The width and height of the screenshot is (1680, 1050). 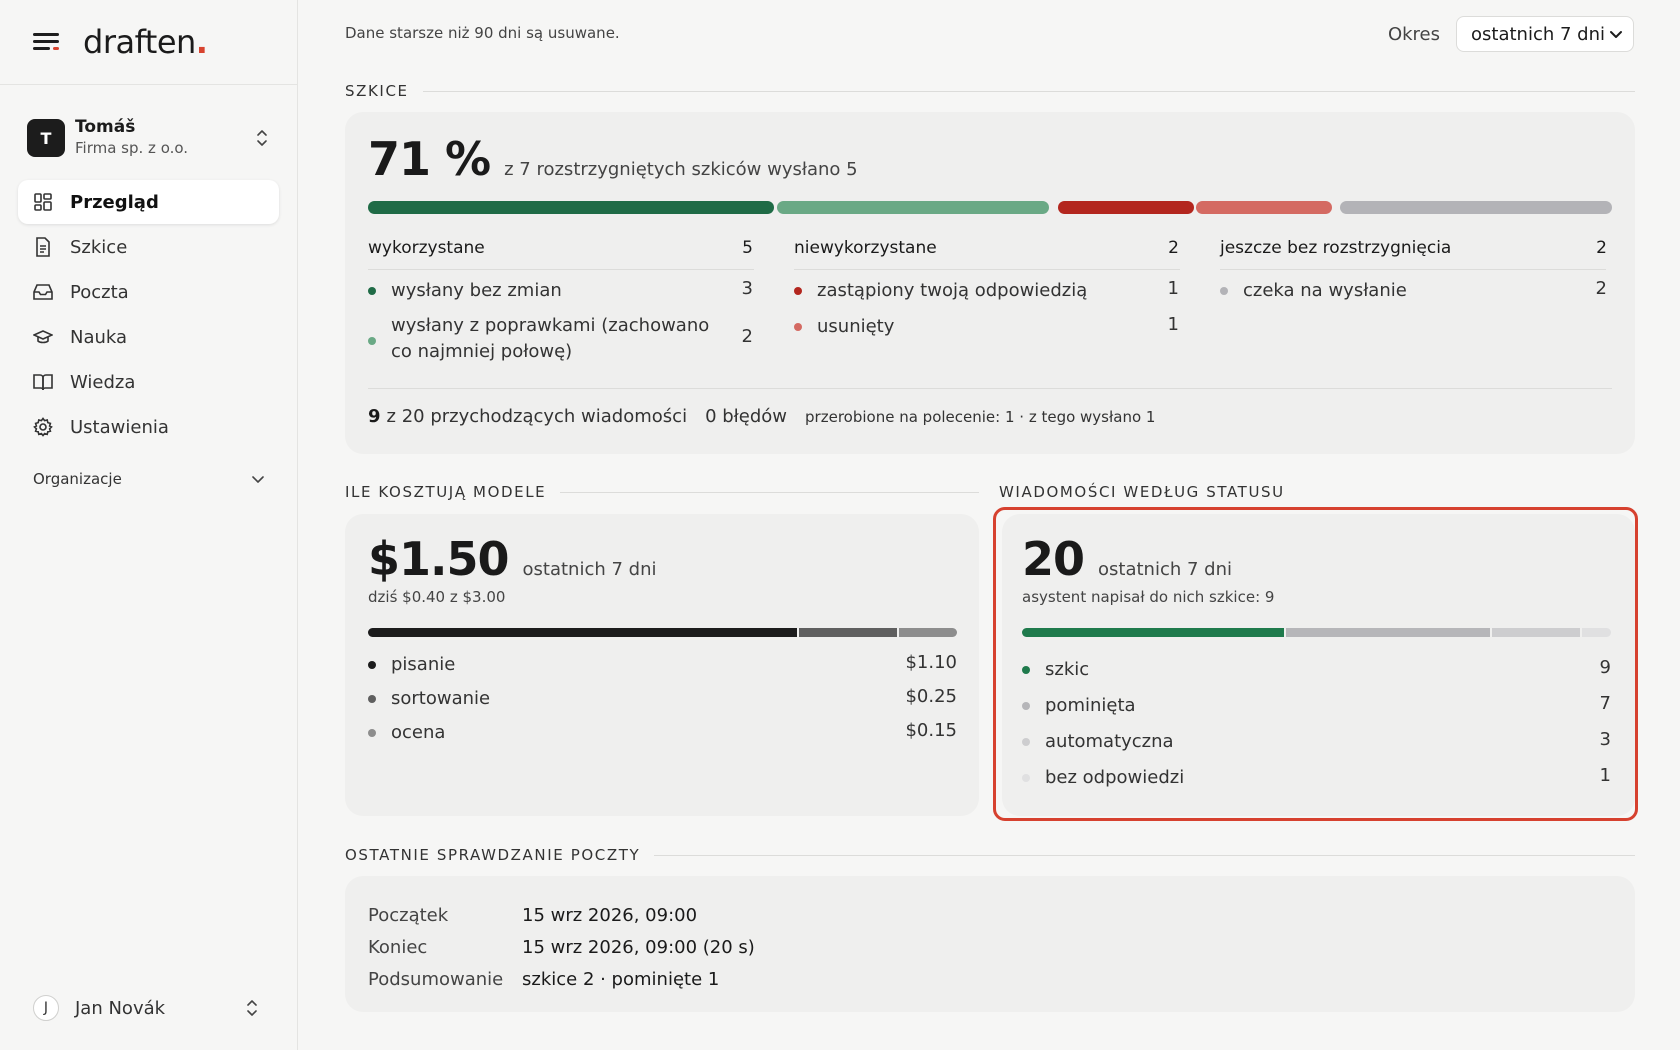 I want to click on period-select: ostatnich 7 dni, so click(x=1545, y=34).